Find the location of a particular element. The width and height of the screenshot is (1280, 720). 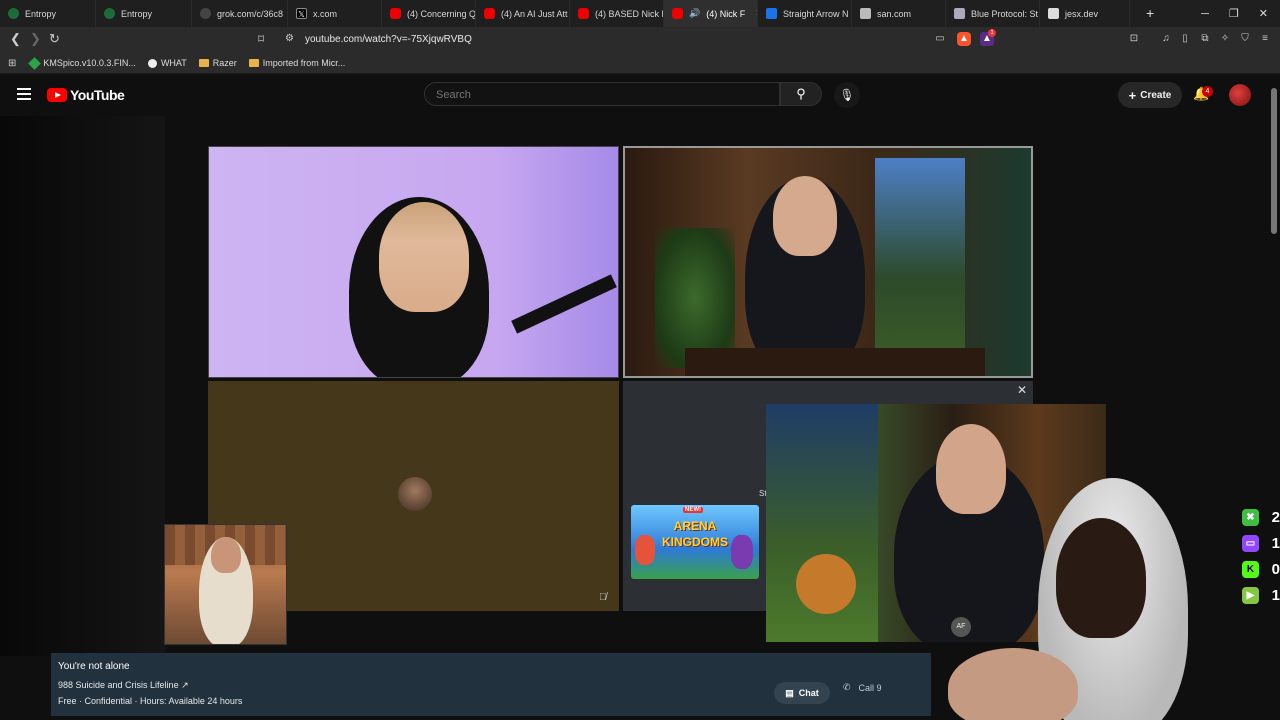

browser-tab-active: 🔊(4) Nick F✕ is located at coordinates (711, 13).